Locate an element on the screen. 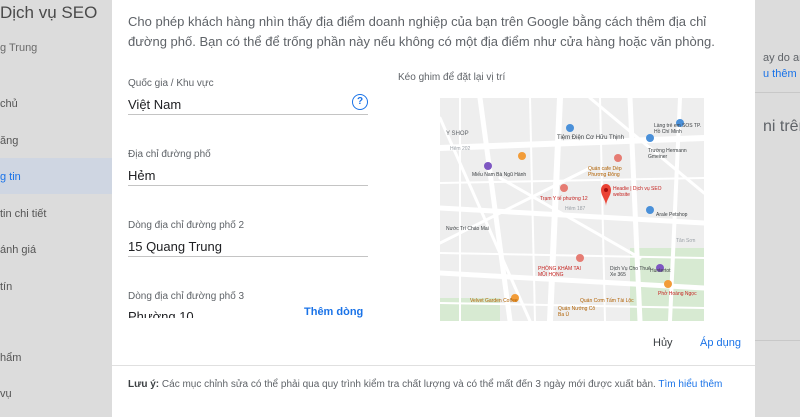  country-field: Quốc gia / Khu vực Việt Nam ? is located at coordinates (248, 96).